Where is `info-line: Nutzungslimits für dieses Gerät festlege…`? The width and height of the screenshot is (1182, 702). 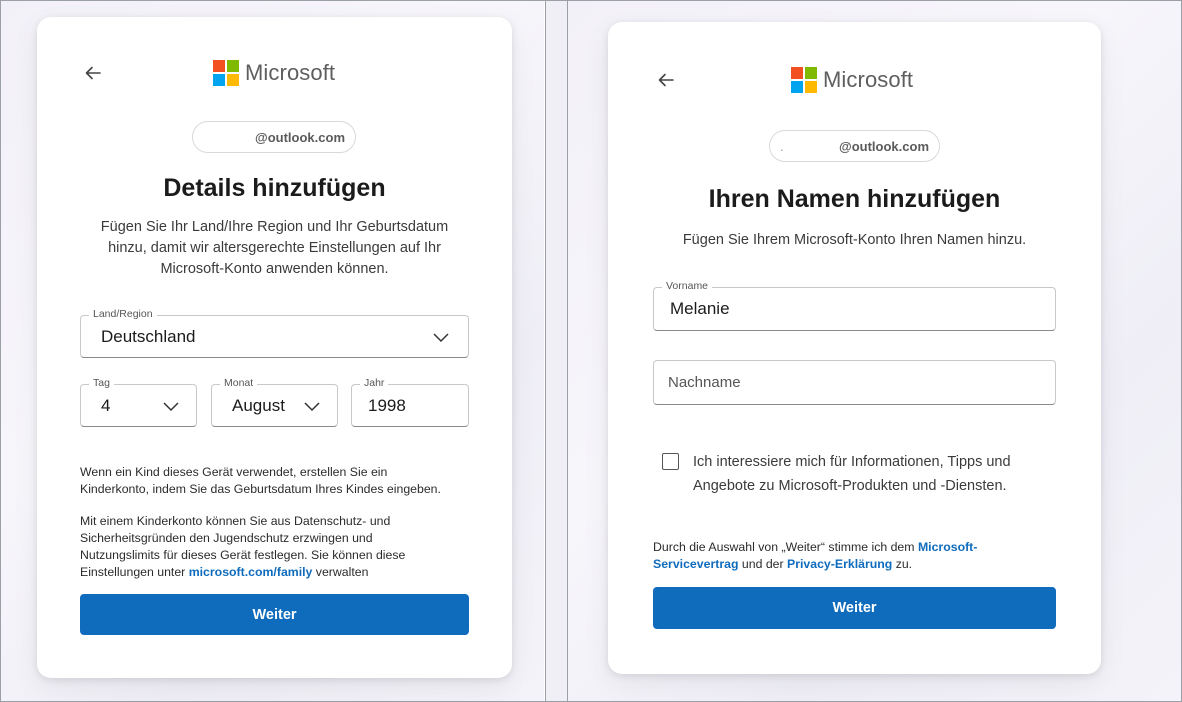
info-line: Nutzungslimits für dieses Gerät festlege… is located at coordinates (243, 555).